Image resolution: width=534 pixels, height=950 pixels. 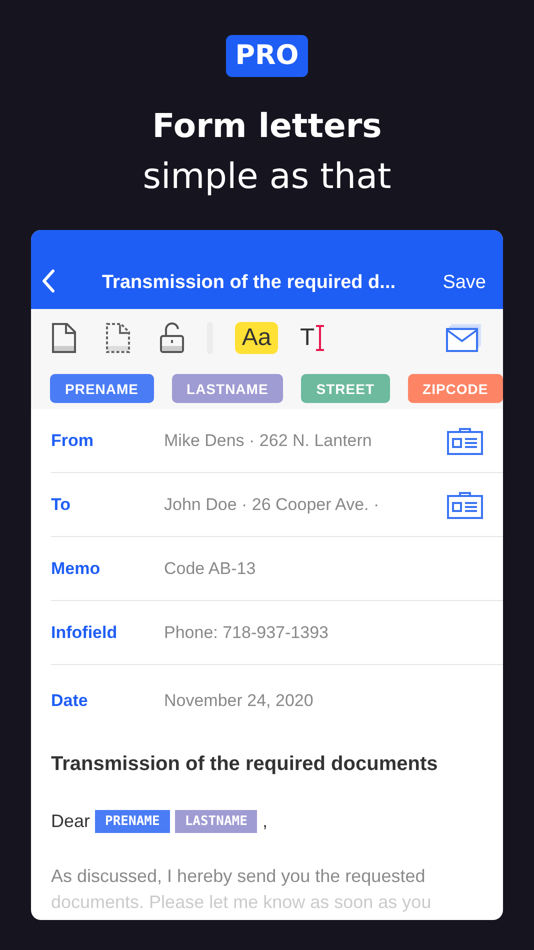 What do you see at coordinates (132, 821) in the screenshot?
I see `placeholder-token: PRENAME` at bounding box center [132, 821].